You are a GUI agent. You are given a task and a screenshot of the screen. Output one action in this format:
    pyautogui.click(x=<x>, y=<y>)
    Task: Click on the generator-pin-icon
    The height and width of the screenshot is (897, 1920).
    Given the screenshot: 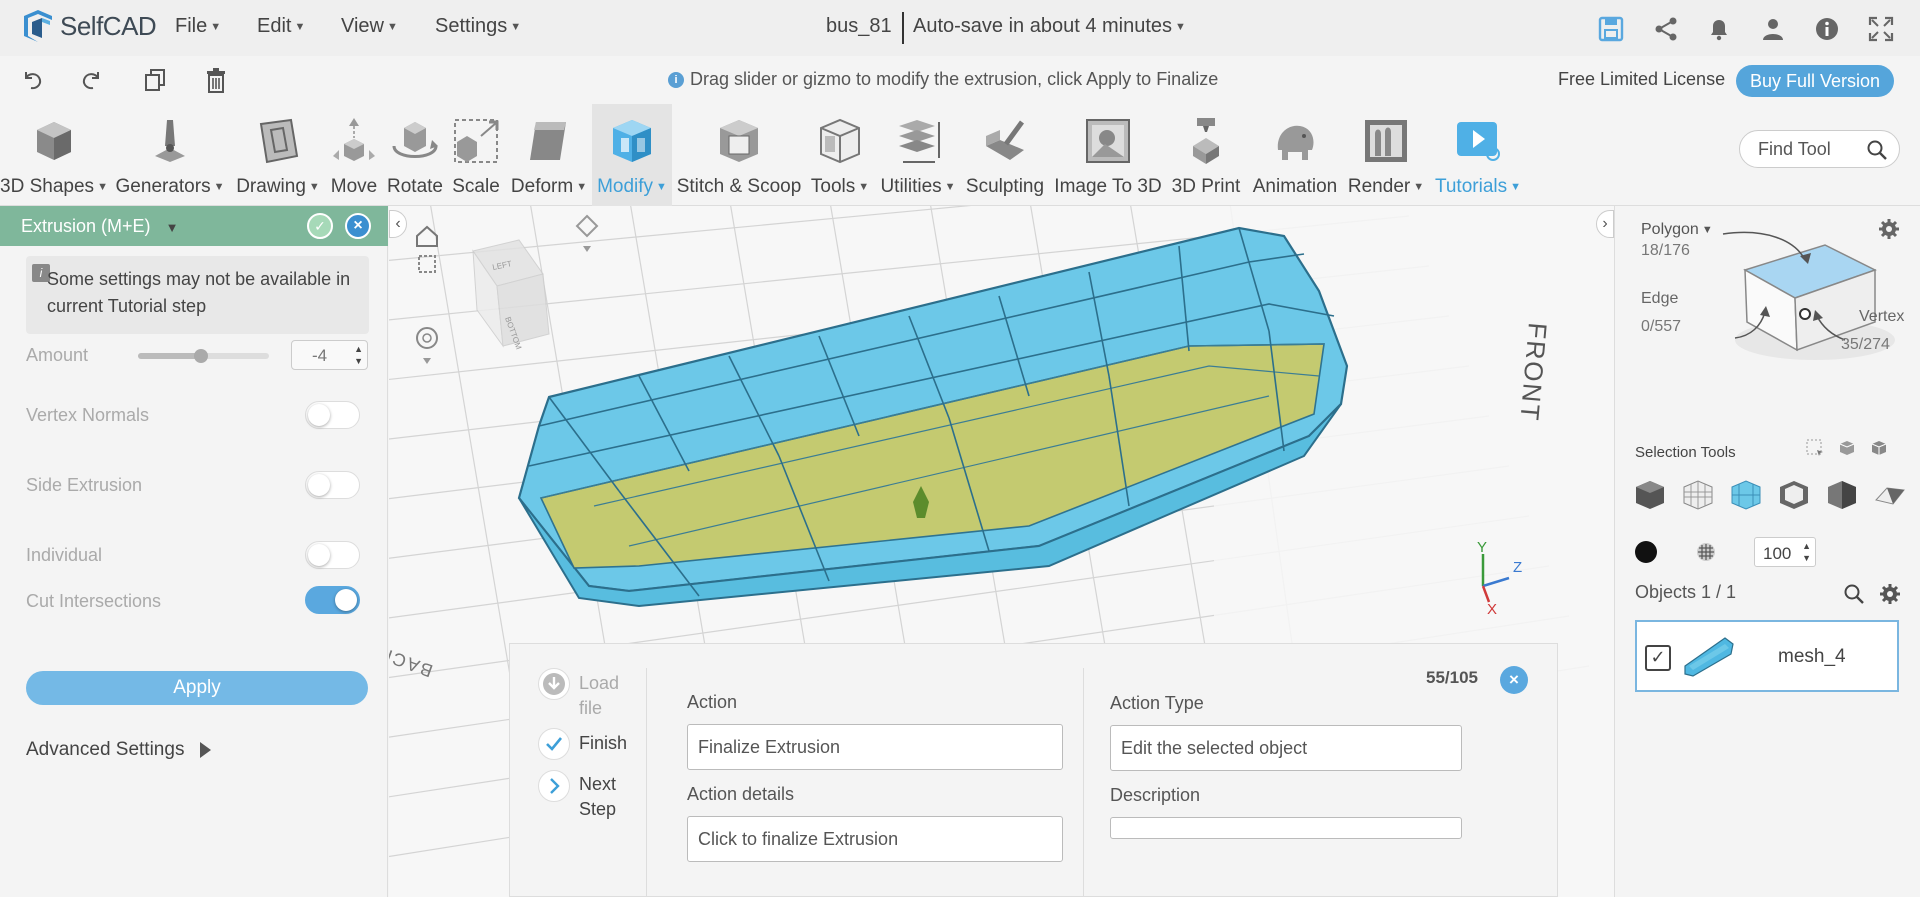 What is the action you would take?
    pyautogui.click(x=170, y=141)
    